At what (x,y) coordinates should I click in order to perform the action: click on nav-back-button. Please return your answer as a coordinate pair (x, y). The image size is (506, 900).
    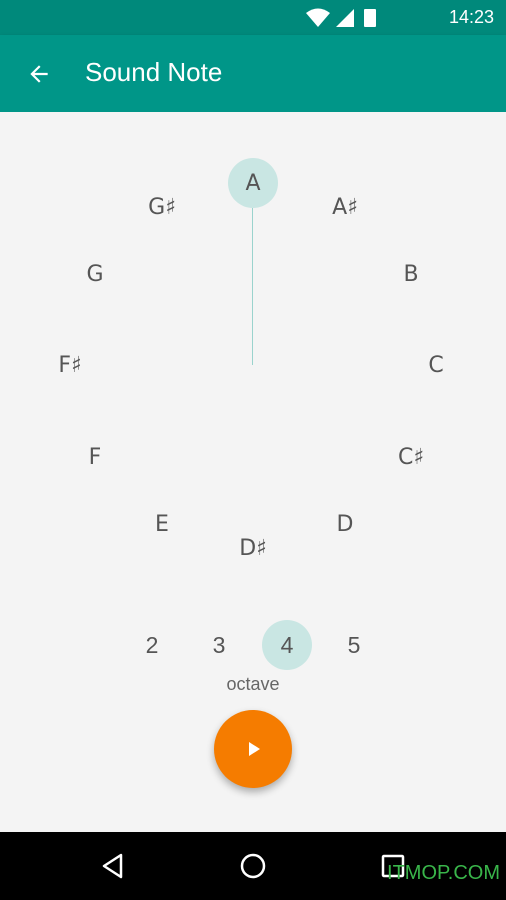
    Looking at the image, I should click on (113, 866).